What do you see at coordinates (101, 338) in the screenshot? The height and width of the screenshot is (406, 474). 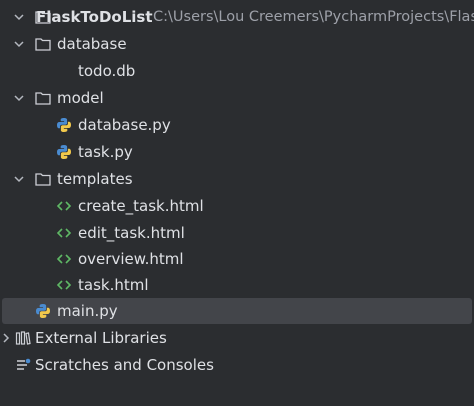 I see `external-libraries-label: External Libraries` at bounding box center [101, 338].